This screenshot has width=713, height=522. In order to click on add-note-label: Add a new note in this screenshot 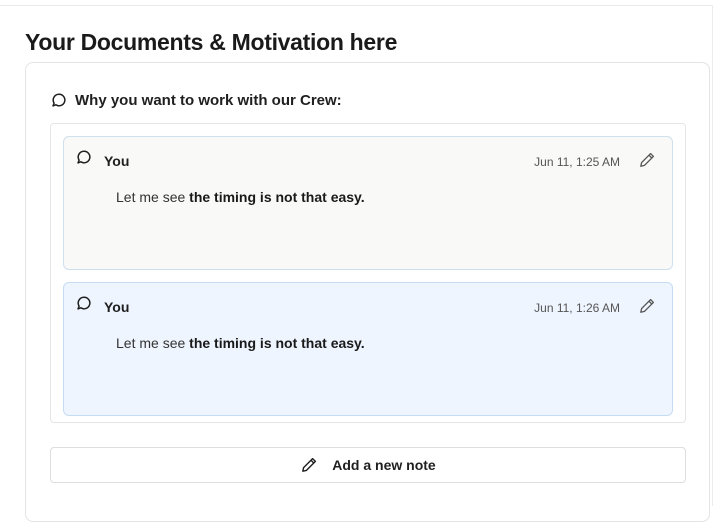, I will do `click(384, 465)`.